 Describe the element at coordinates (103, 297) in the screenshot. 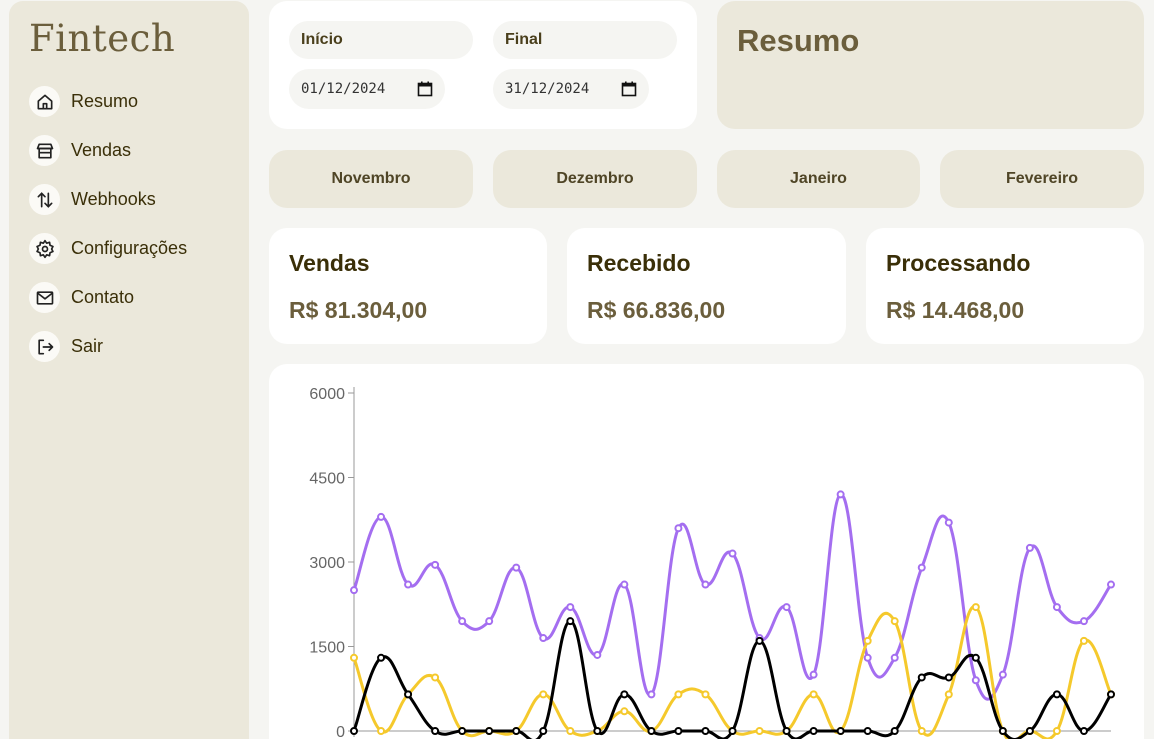

I see `sidebar-item-label: Contato` at that location.